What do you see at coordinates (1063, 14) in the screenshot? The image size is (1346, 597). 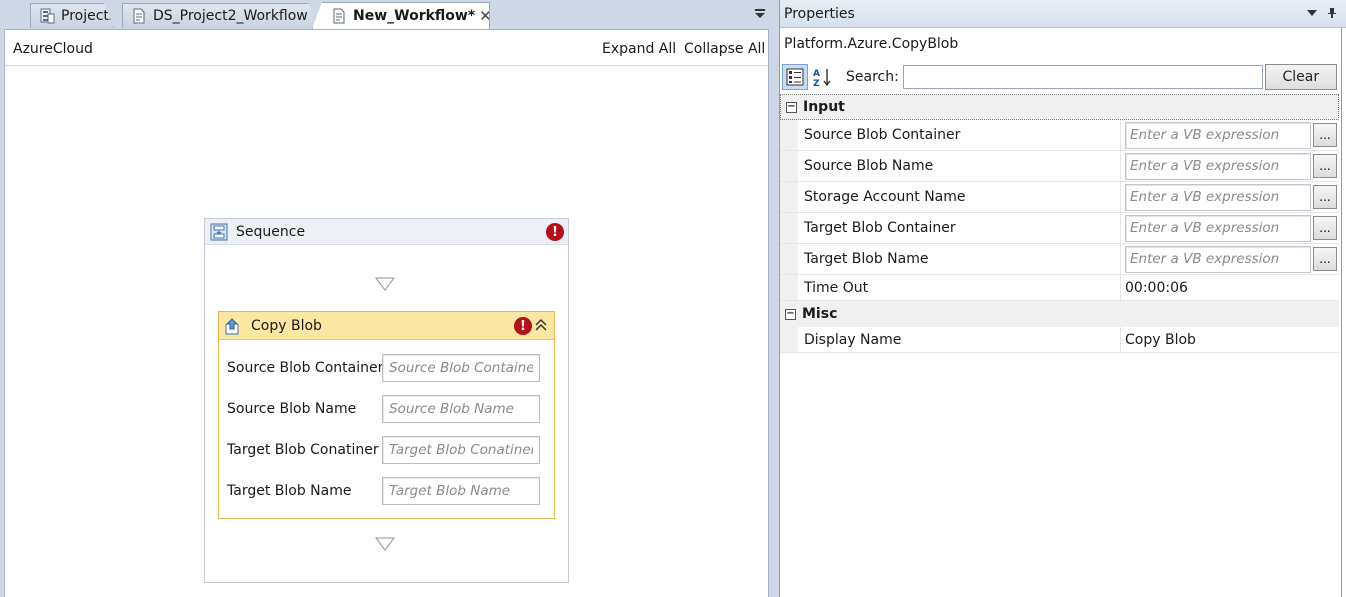 I see `properties-title-bar: Properties` at bounding box center [1063, 14].